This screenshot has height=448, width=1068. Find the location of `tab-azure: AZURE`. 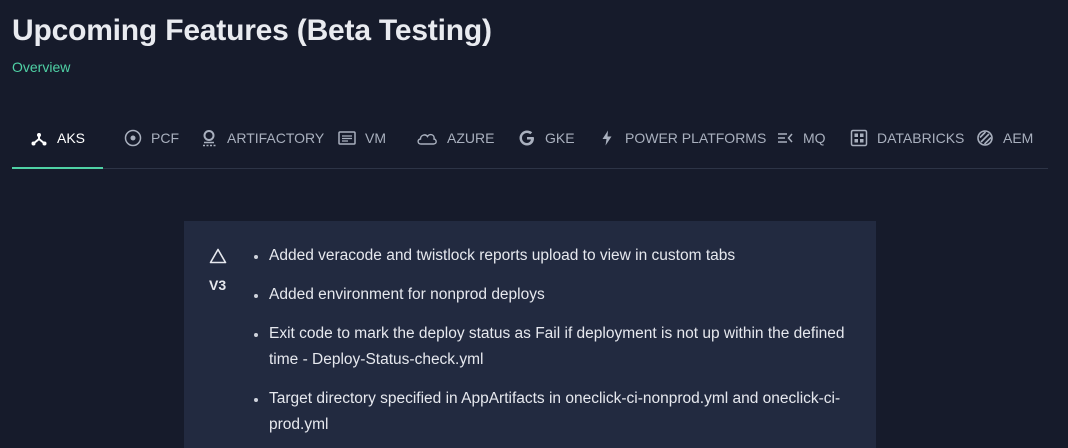

tab-azure: AZURE is located at coordinates (455, 138).